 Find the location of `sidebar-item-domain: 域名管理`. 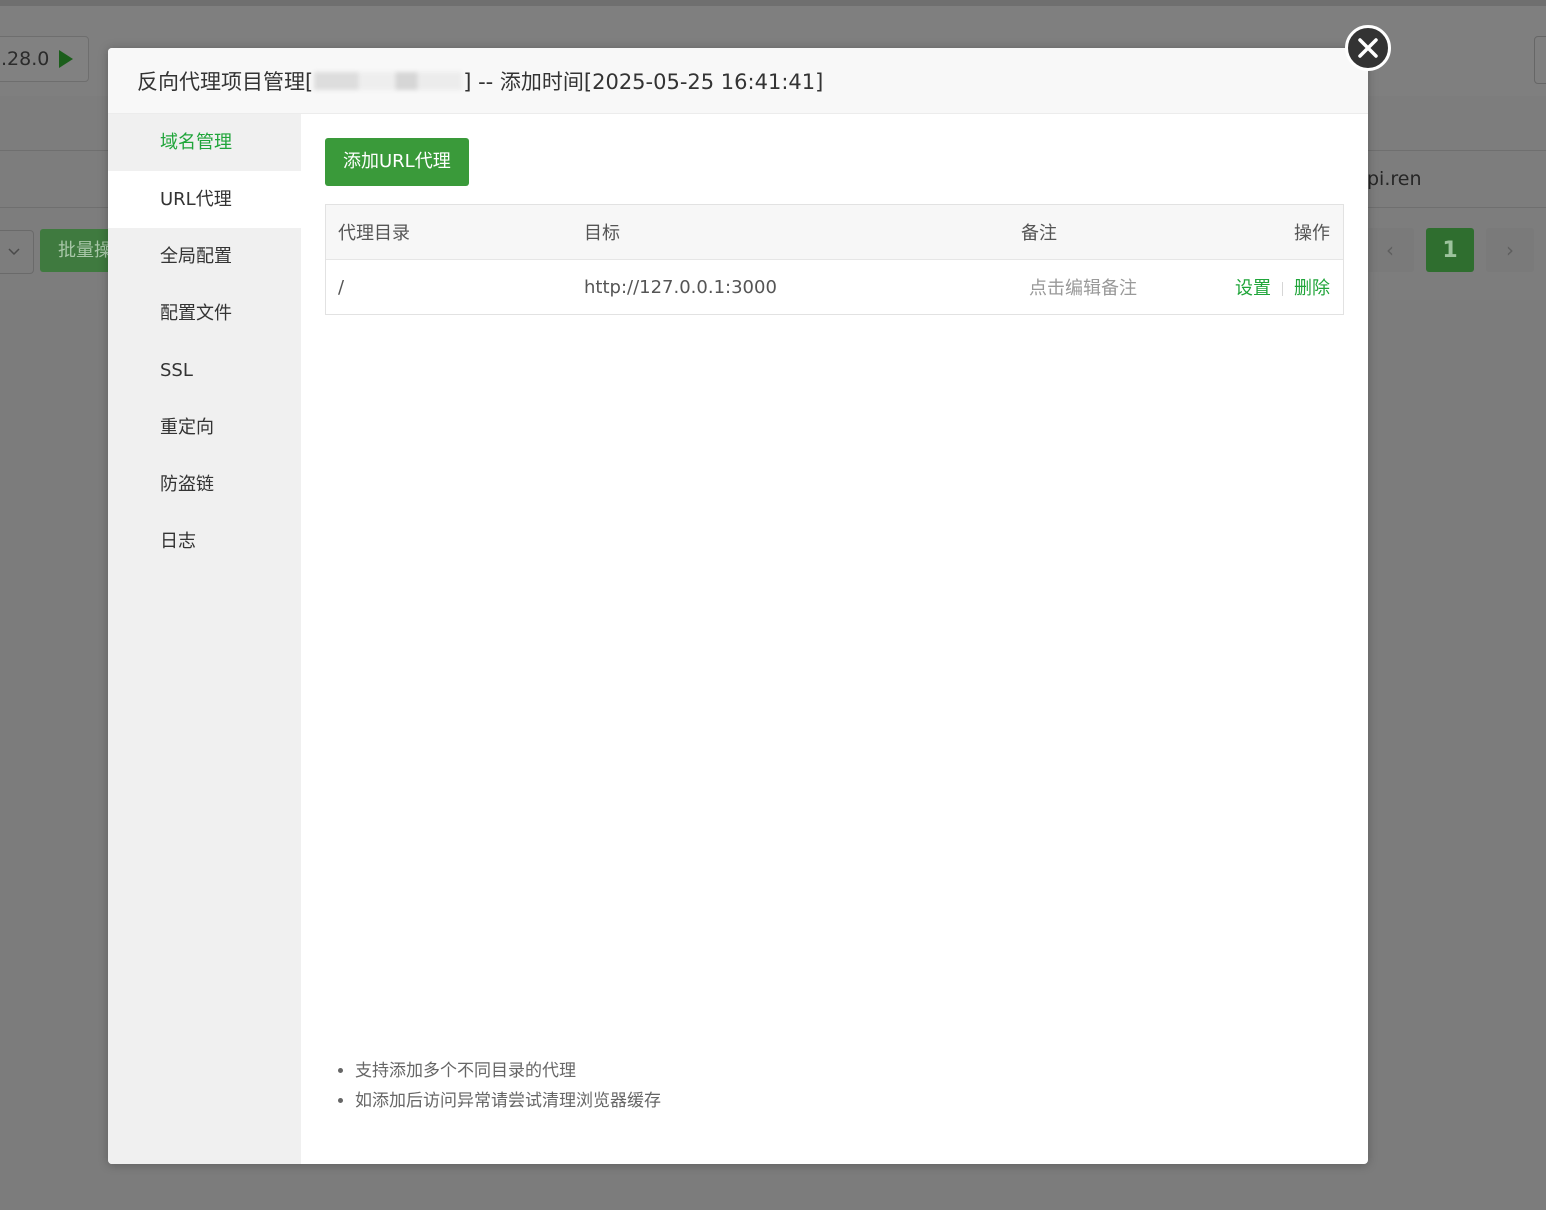

sidebar-item-domain: 域名管理 is located at coordinates (204, 142).